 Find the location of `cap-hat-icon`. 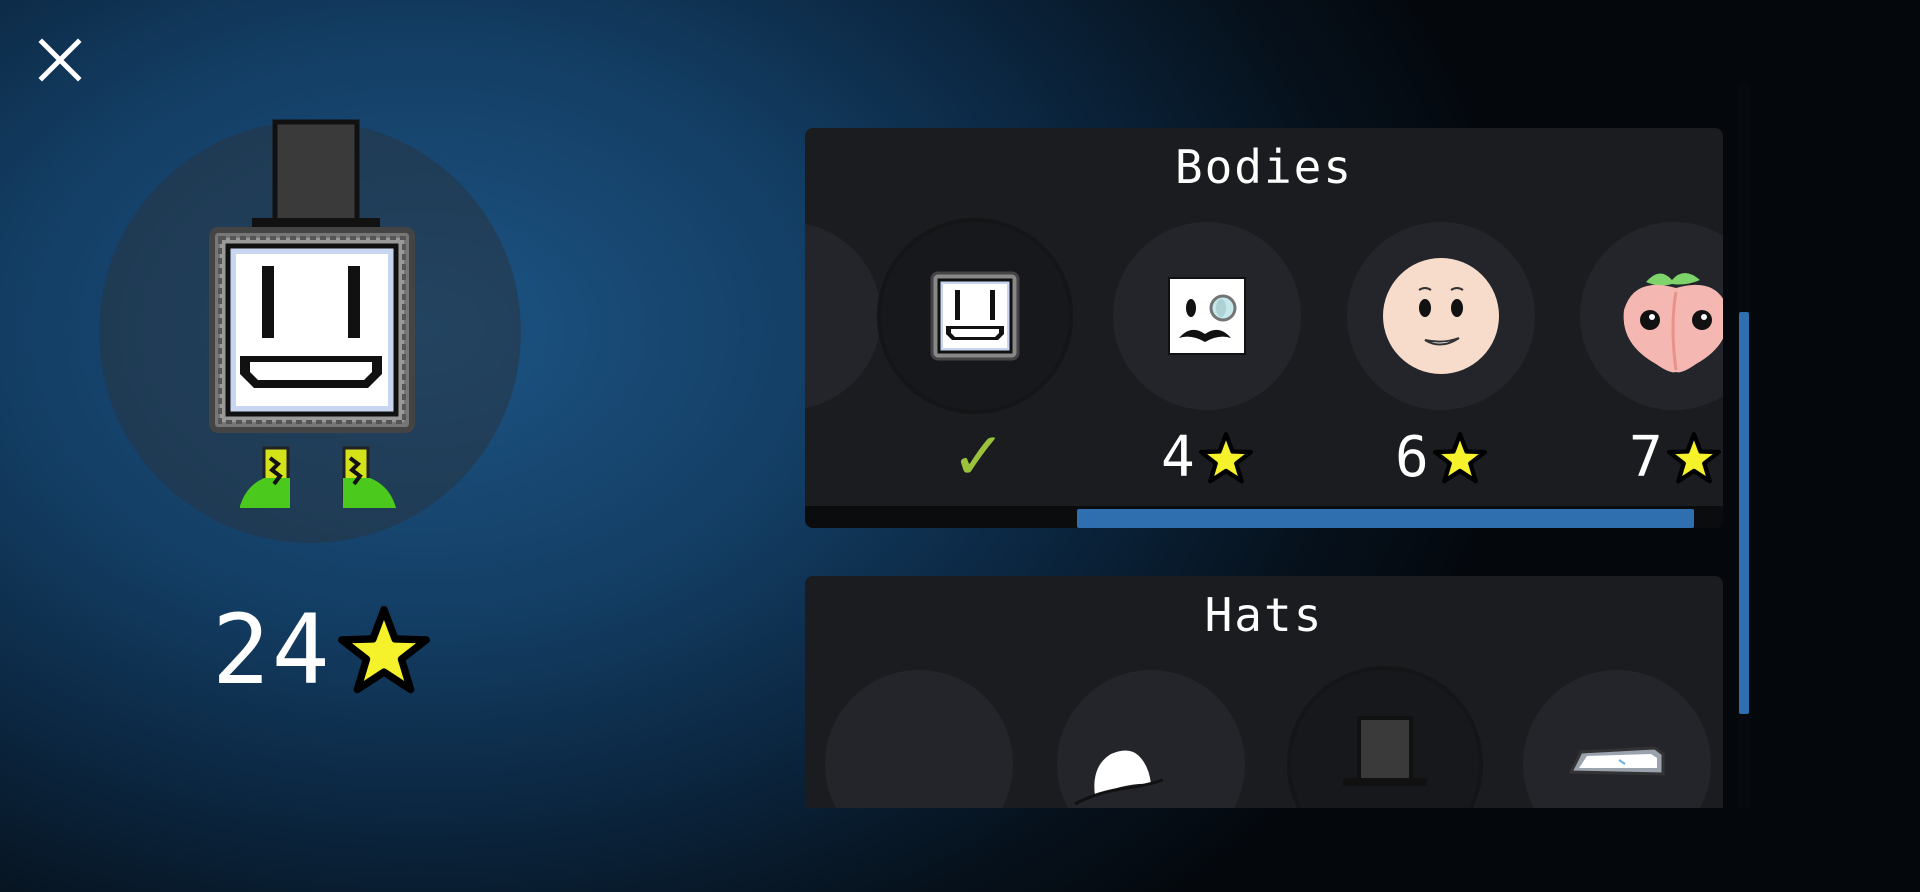

cap-hat-icon is located at coordinates (1119, 778).